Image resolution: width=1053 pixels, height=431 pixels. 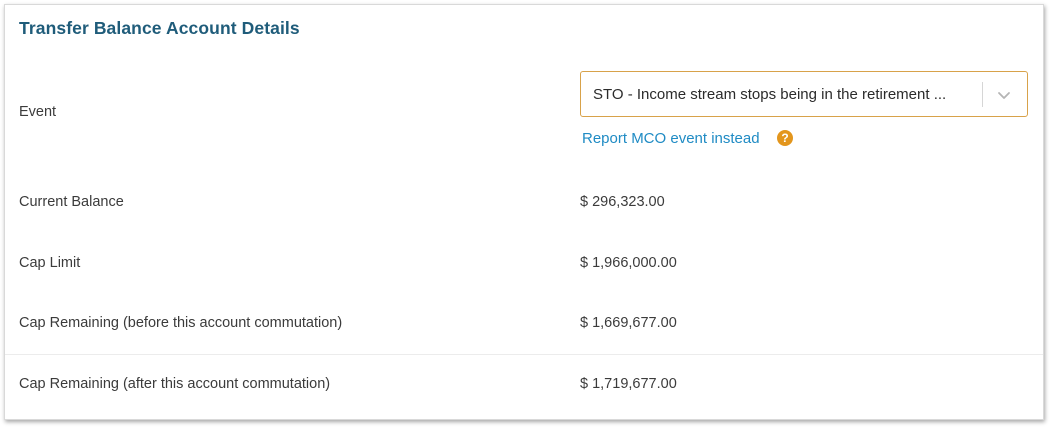 I want to click on question-circle-icon: ?, so click(x=785, y=138).